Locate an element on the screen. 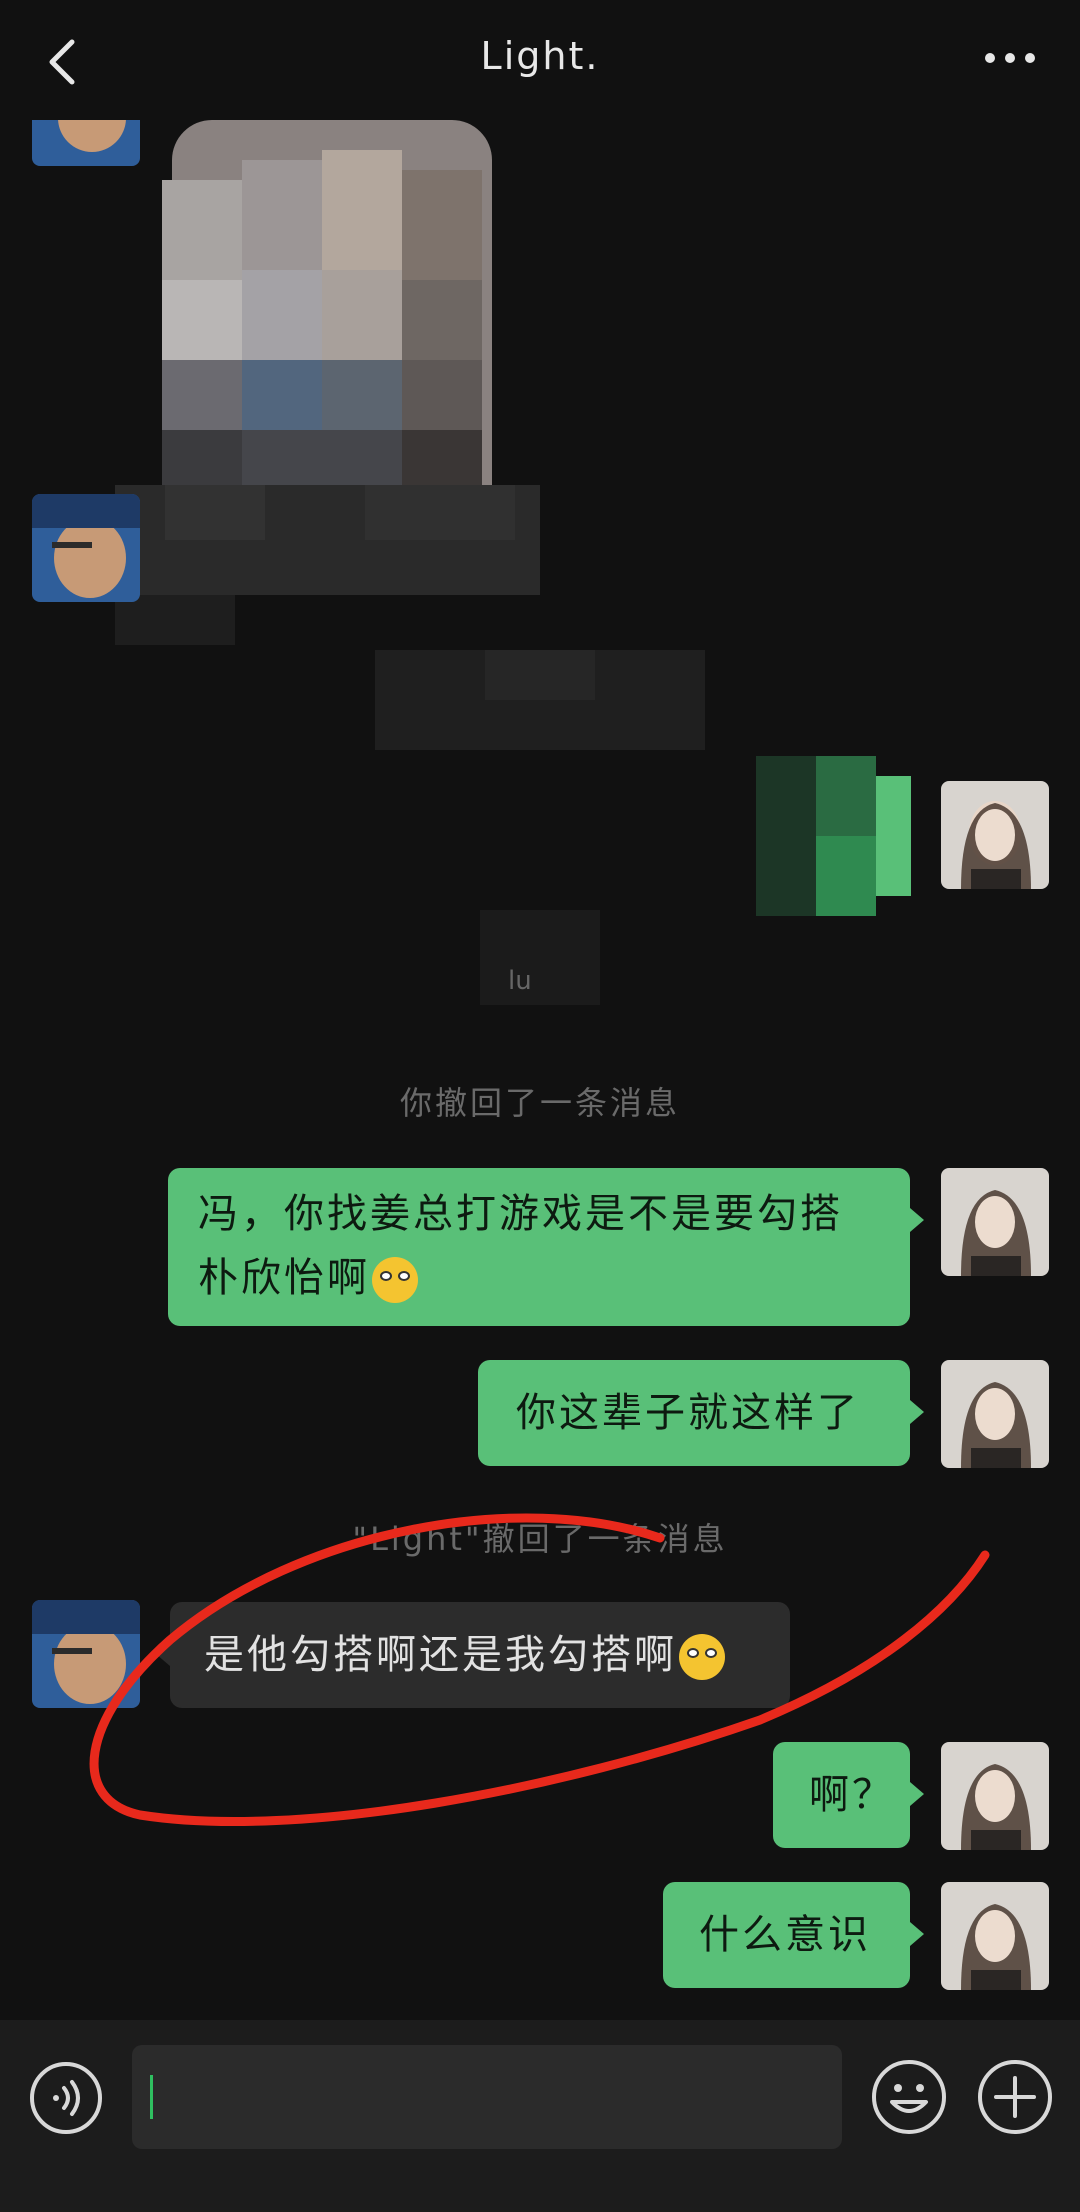 The height and width of the screenshot is (2212, 1080). message-text: 冯，你找姜总打游戏是不是要勾搭朴欣怡啊 is located at coordinates (520, 1246).